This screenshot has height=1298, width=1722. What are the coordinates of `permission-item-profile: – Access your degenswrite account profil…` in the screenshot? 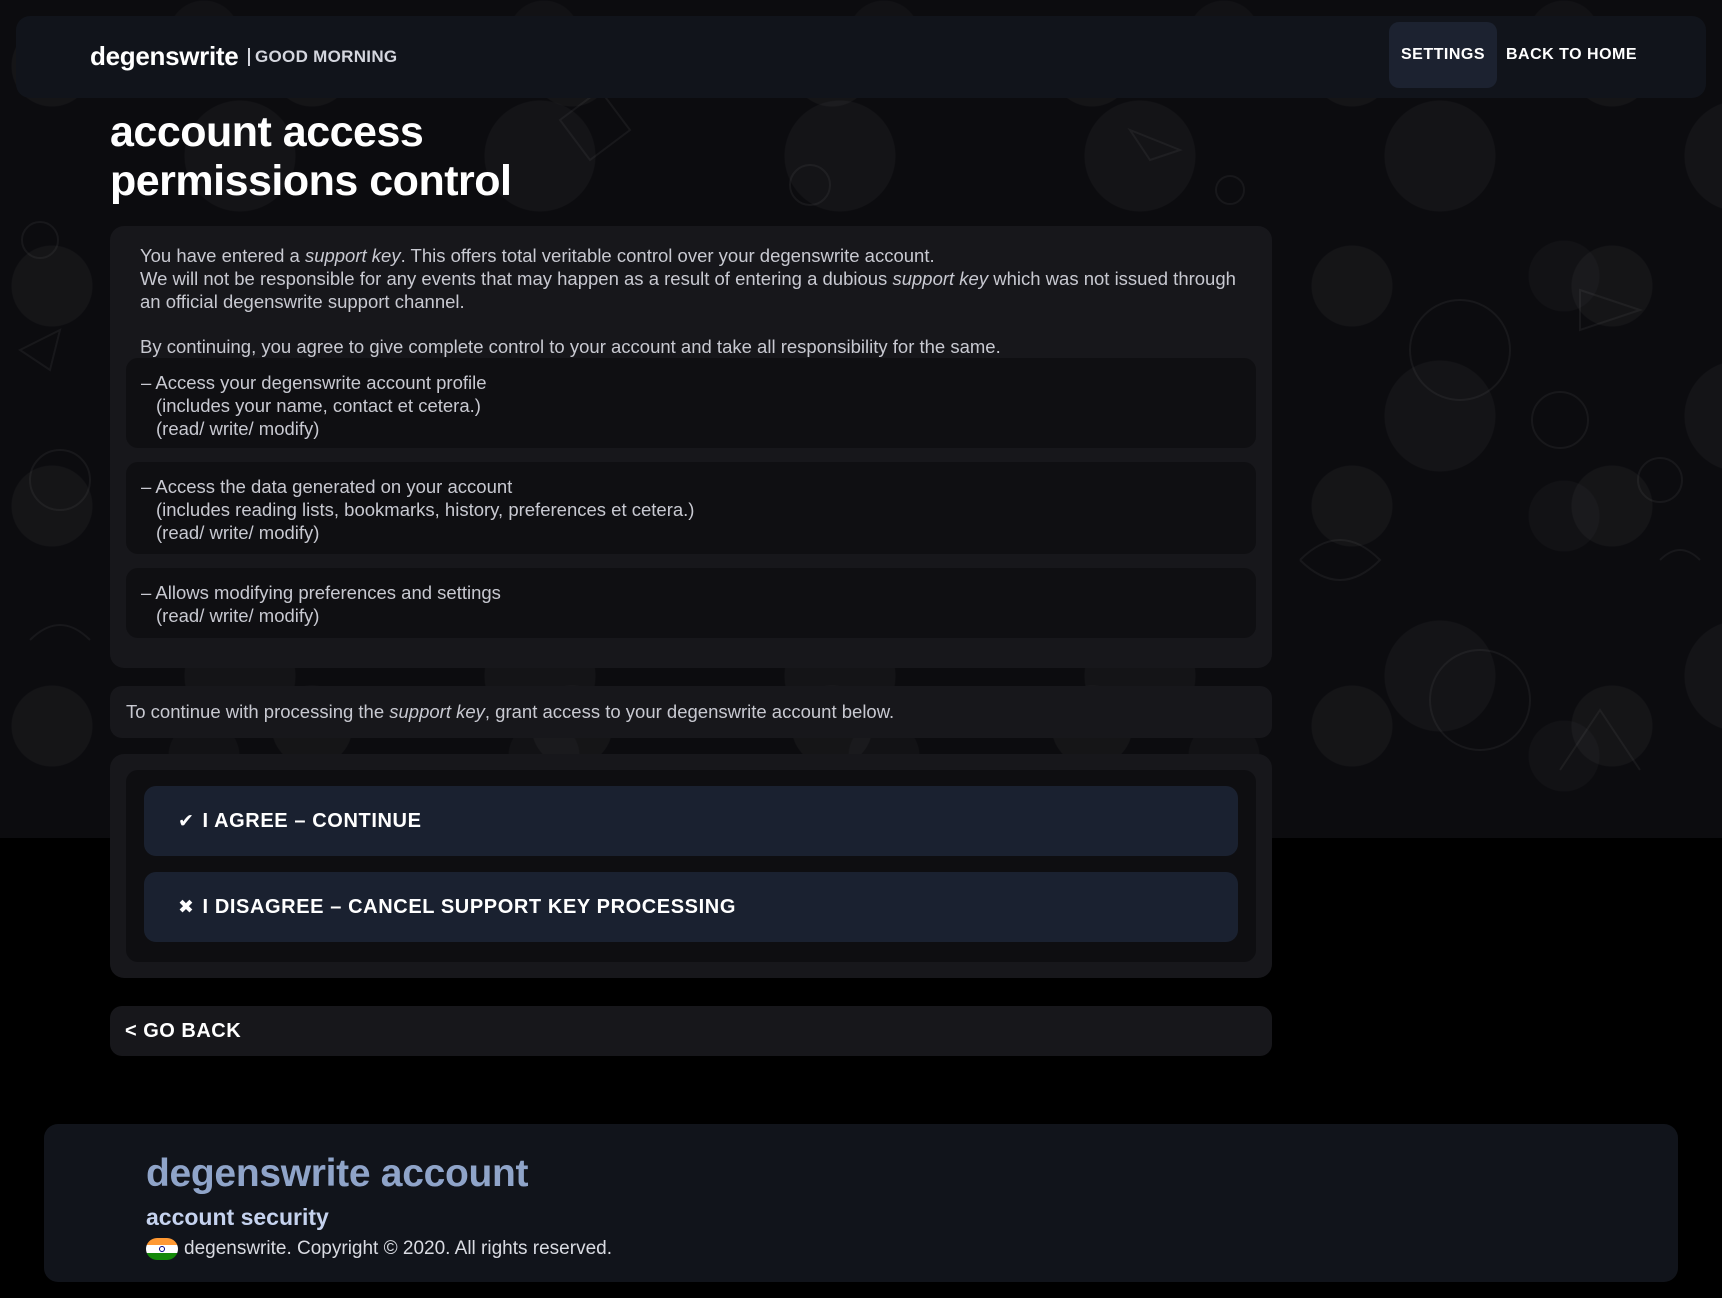 It's located at (691, 403).